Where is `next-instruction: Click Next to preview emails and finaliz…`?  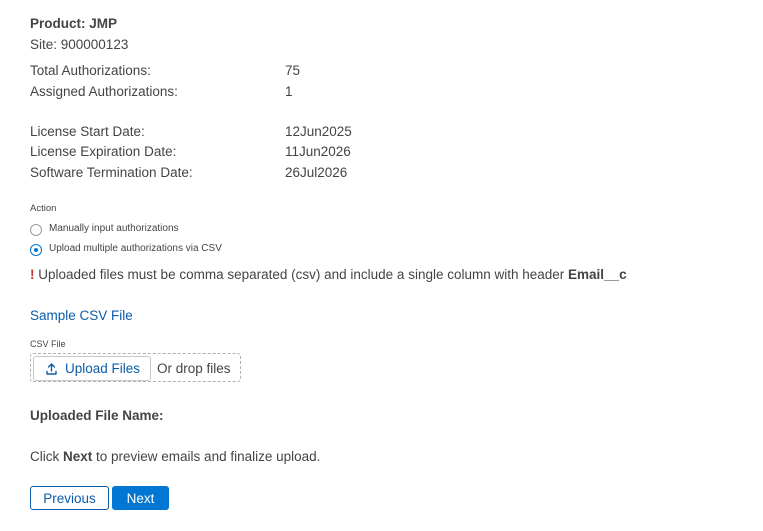 next-instruction: Click Next to preview emails and finaliz… is located at coordinates (175, 457).